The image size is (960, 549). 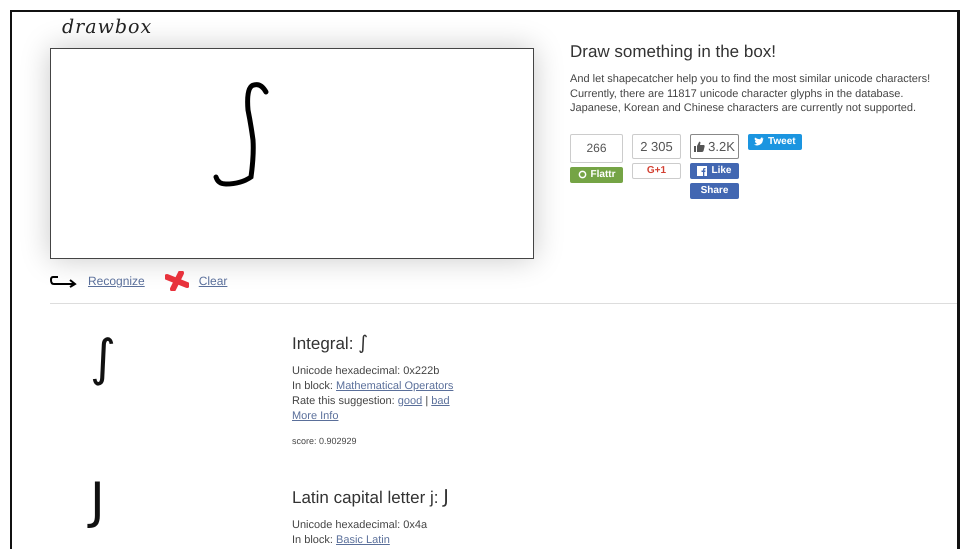 I want to click on glyph-preview: ∫, so click(x=103, y=358).